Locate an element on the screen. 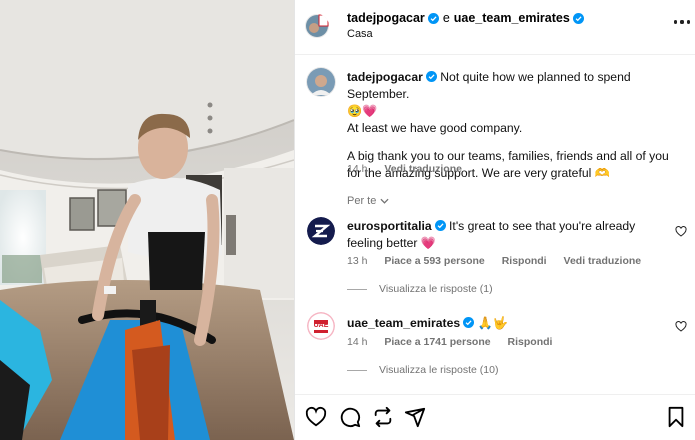  comment-sort-dropdown: Per te is located at coordinates (368, 201).